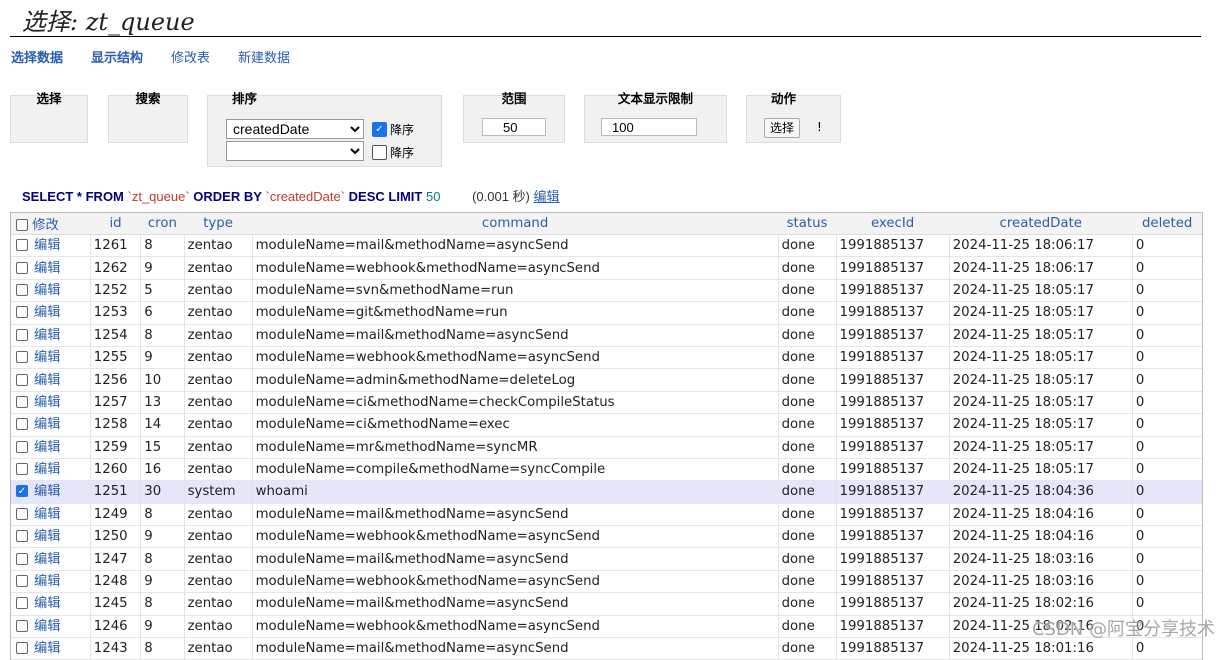  I want to click on select-panel-legend: 选择, so click(49, 97).